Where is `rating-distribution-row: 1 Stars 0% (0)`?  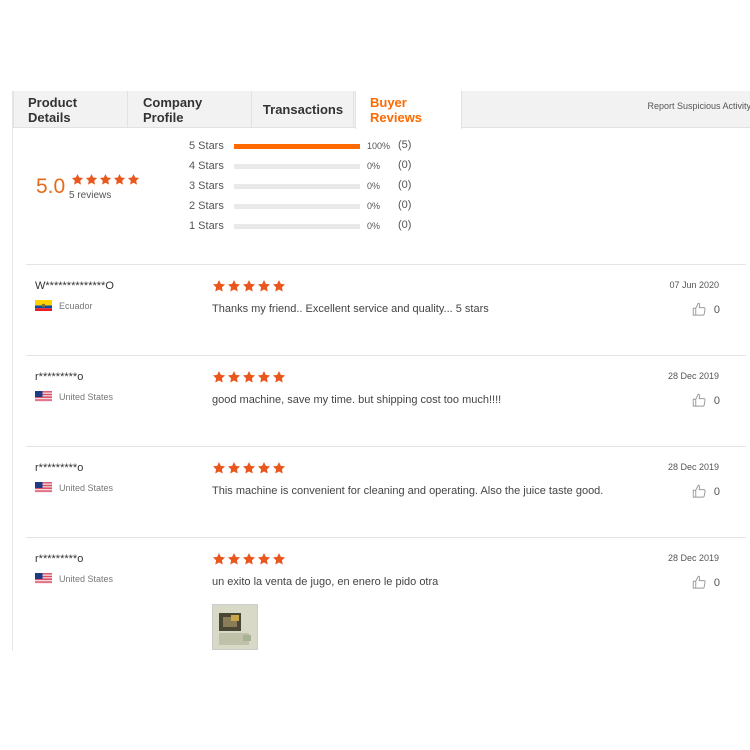
rating-distribution-row: 1 Stars 0% (0) is located at coordinates (309, 226).